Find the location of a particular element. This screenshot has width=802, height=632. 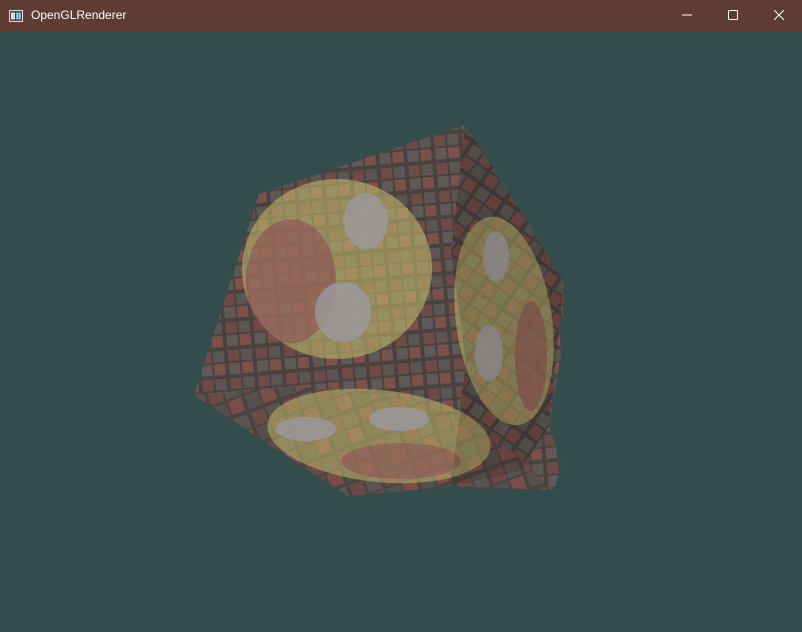

maximize-button is located at coordinates (733, 15).